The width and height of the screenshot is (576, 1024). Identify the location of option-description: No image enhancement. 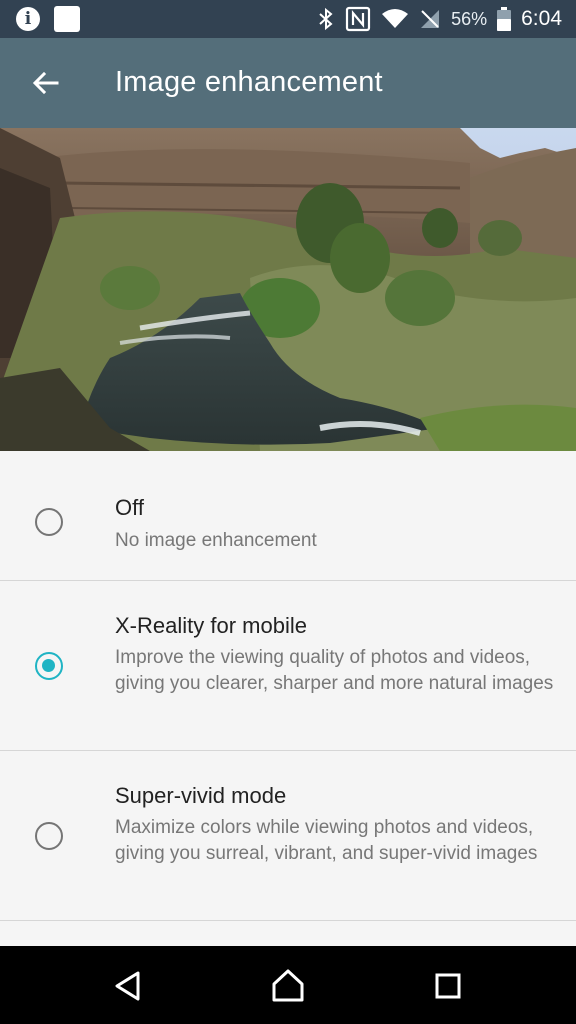
(216, 540).